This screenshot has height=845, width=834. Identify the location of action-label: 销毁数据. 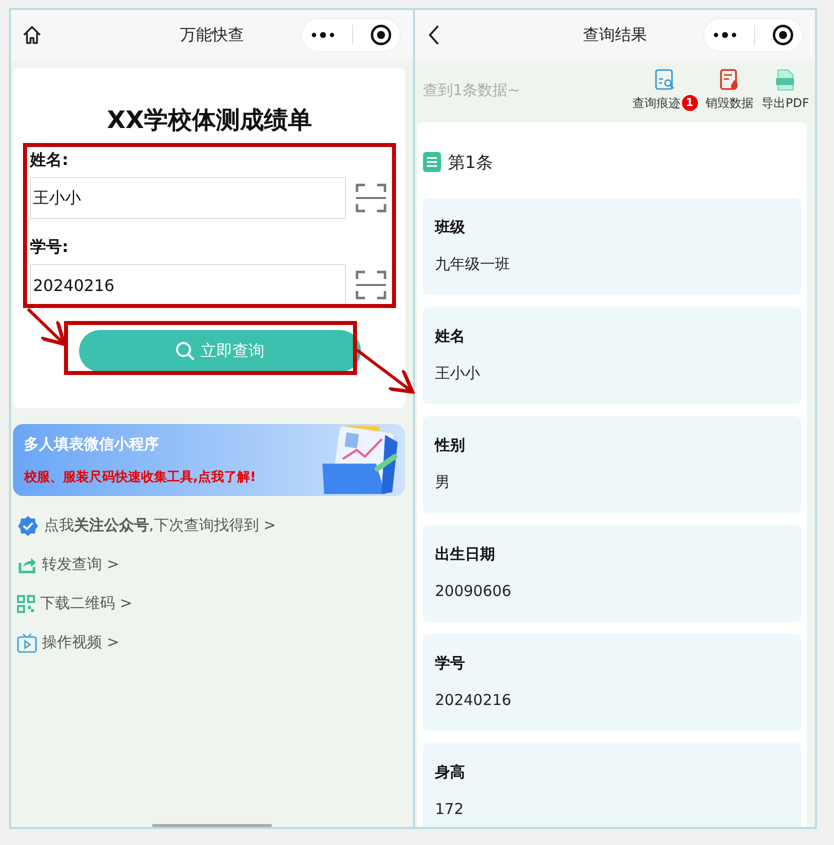
(730, 103).